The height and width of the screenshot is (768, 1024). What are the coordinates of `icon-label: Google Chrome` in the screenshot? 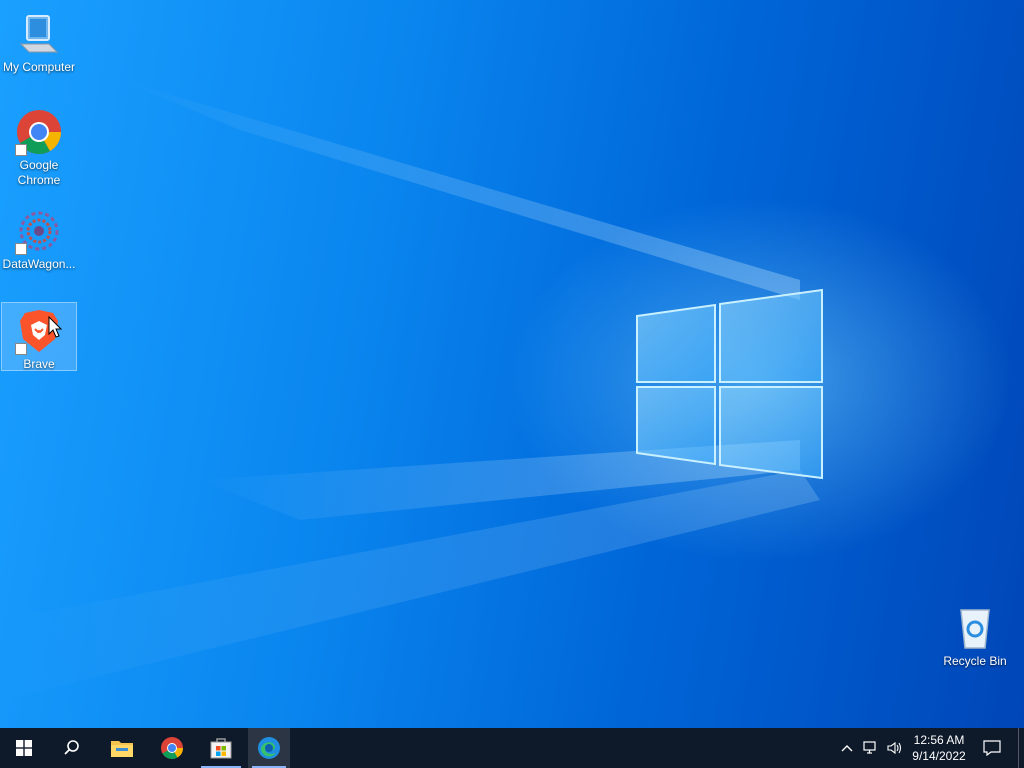 It's located at (39, 172).